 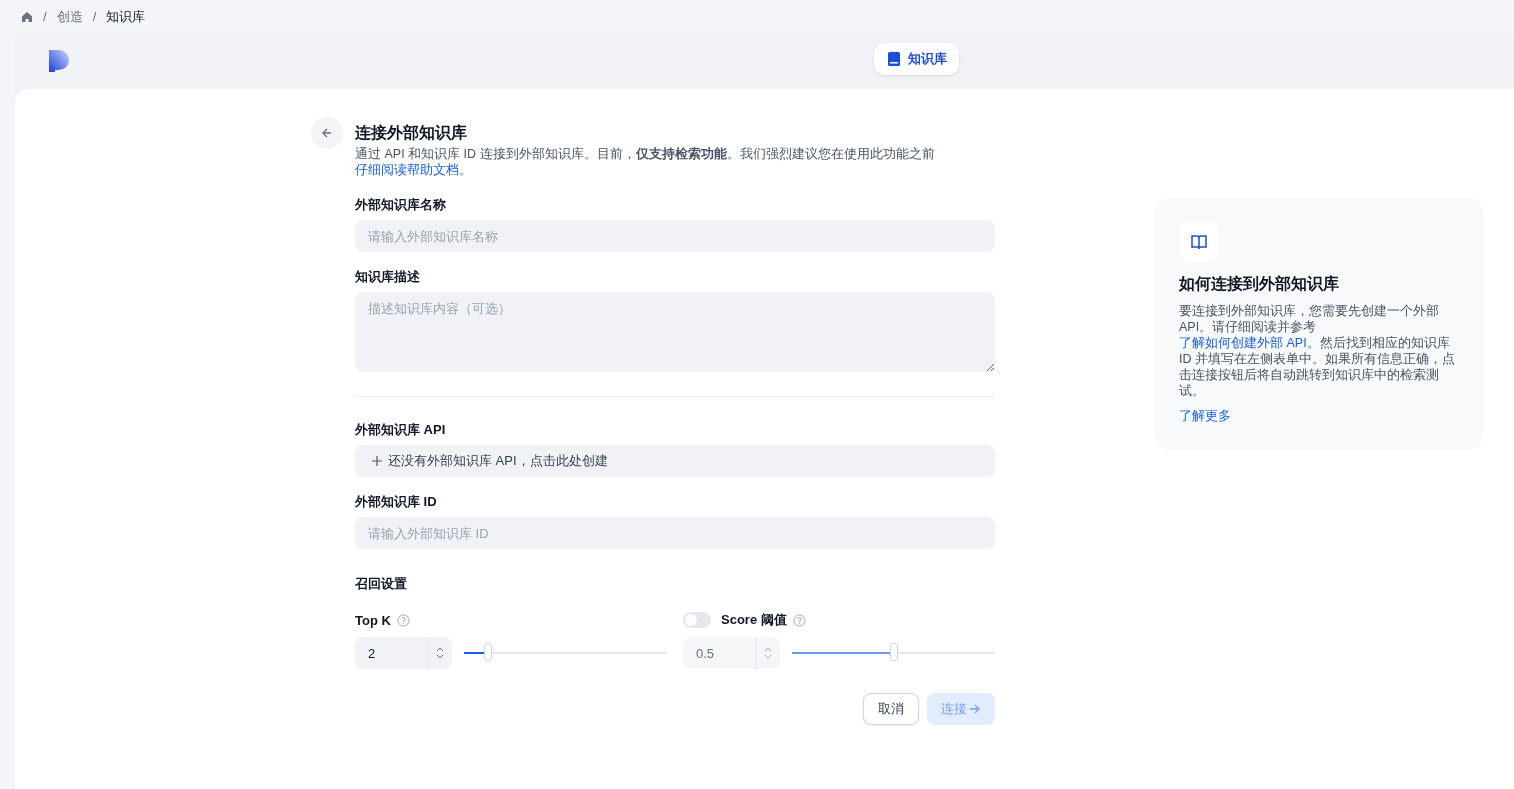 What do you see at coordinates (411, 133) in the screenshot?
I see `page-title: 连接外部知识库` at bounding box center [411, 133].